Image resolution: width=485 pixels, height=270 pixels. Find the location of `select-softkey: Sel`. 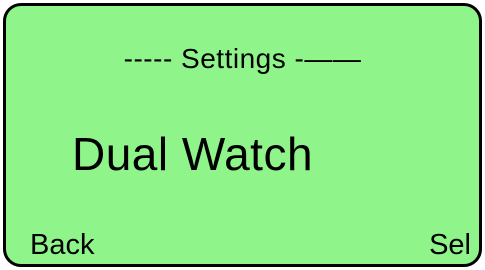

select-softkey: Sel is located at coordinates (450, 245).